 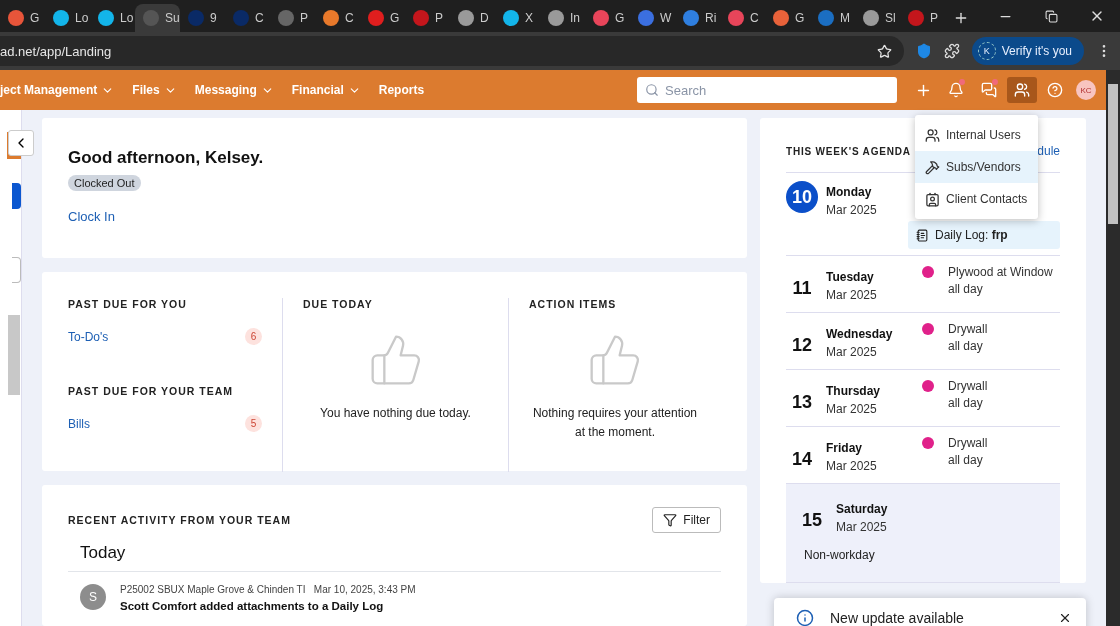 I want to click on due-link: Bills, so click(x=79, y=423).